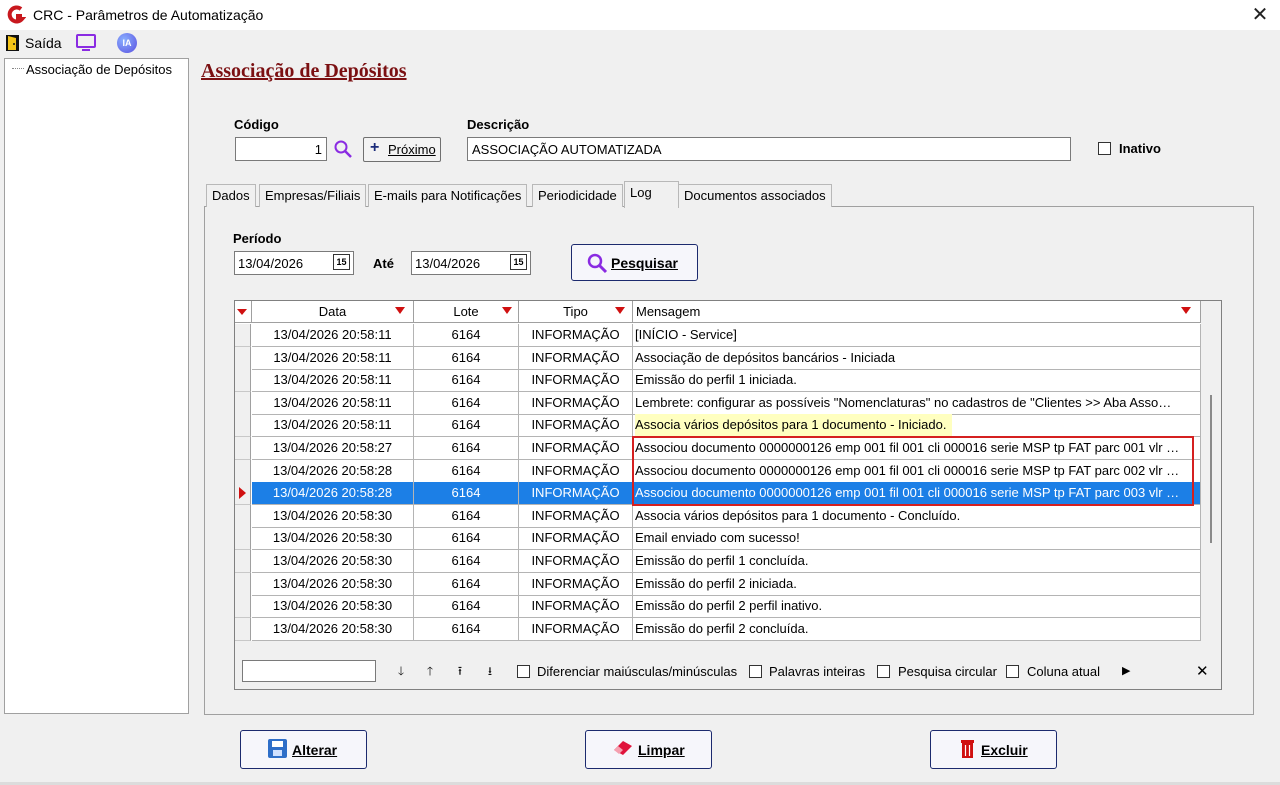  What do you see at coordinates (577, 195) in the screenshot?
I see `tab-periodicidade: Periodicidade` at bounding box center [577, 195].